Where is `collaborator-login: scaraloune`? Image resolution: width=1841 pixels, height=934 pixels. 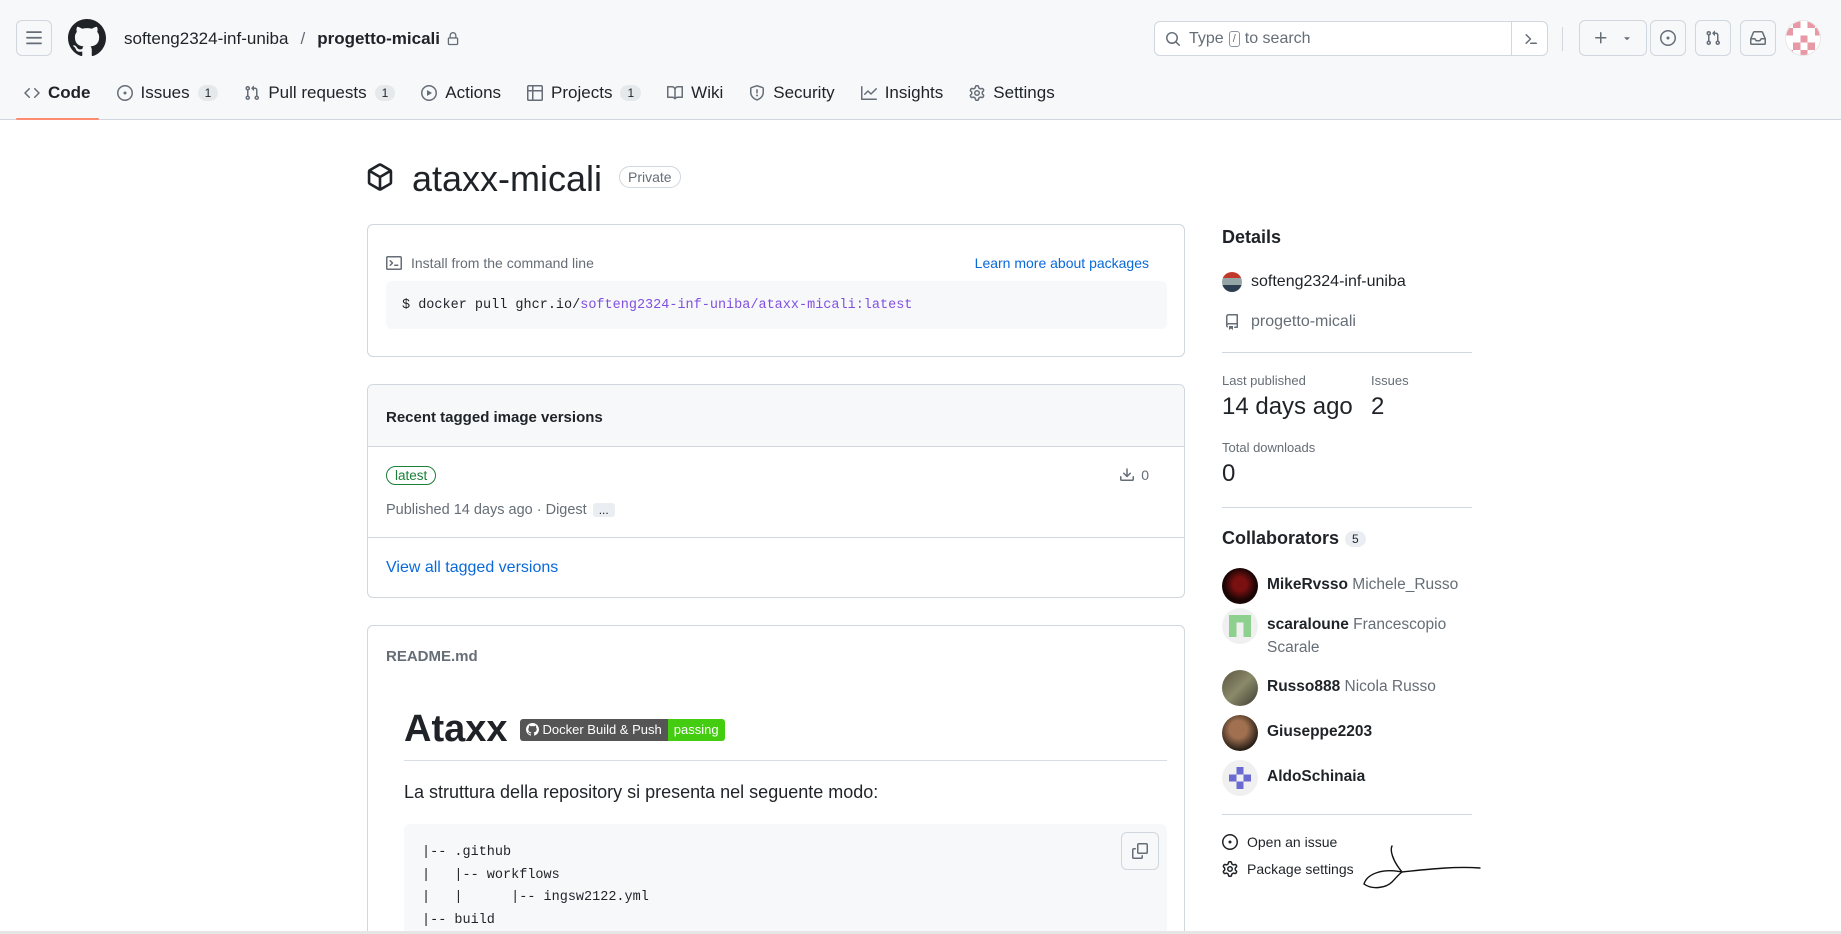
collaborator-login: scaraloune is located at coordinates (1308, 624).